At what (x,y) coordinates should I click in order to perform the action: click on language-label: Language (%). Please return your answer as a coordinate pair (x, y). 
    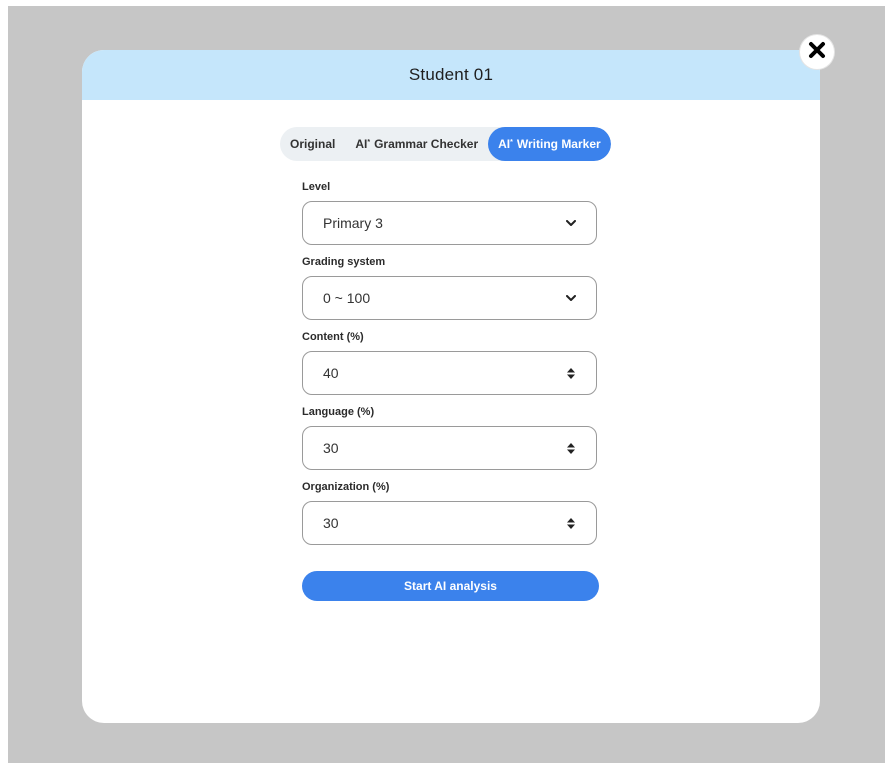
    Looking at the image, I should click on (338, 412).